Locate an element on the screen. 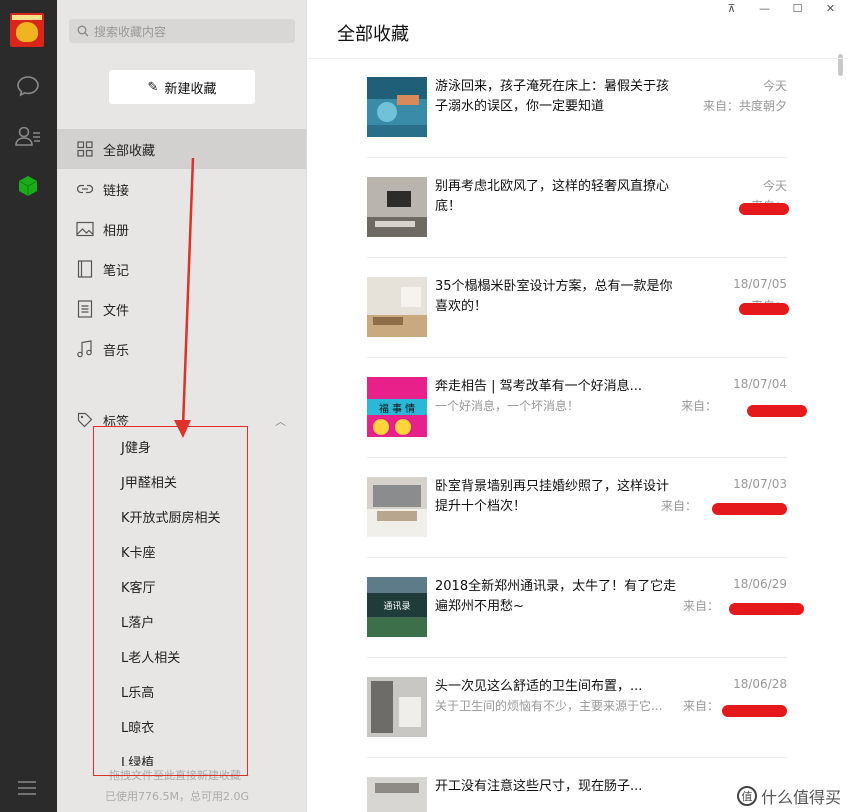 The image size is (847, 812). storage-usage: 已使用776.5M，总可用2.0G is located at coordinates (177, 796).